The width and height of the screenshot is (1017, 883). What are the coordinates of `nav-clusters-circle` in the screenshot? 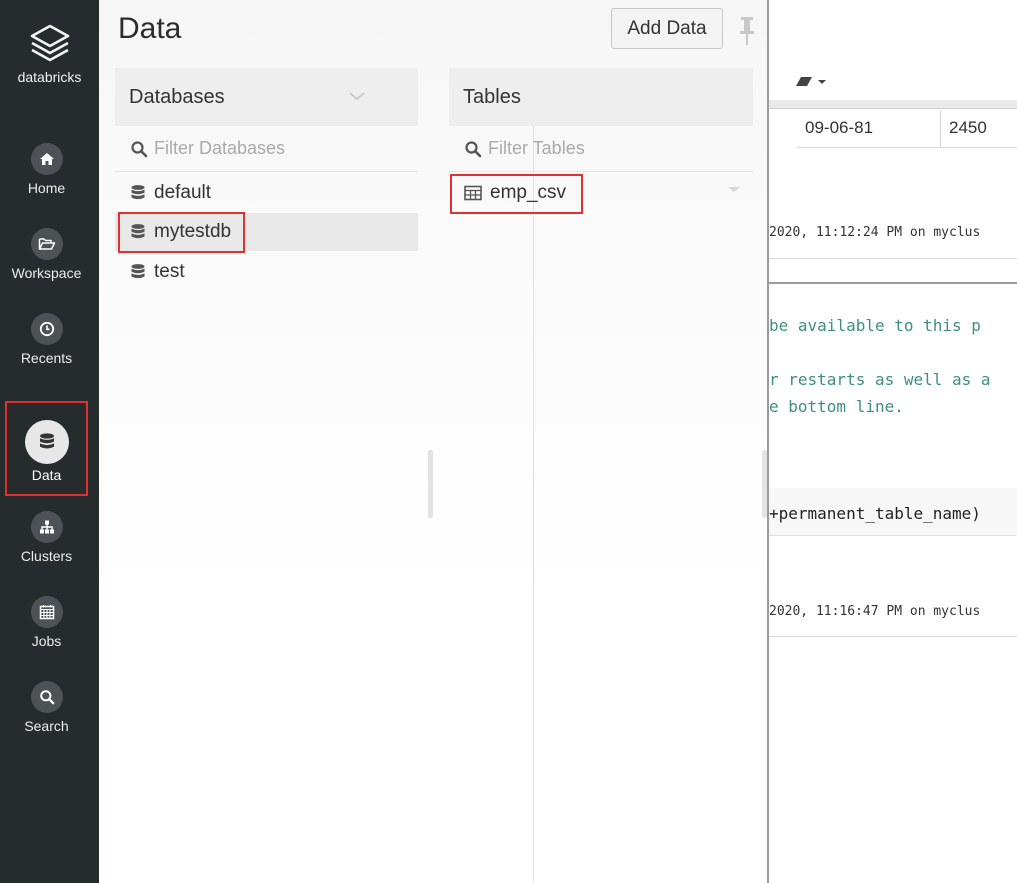 It's located at (46, 527).